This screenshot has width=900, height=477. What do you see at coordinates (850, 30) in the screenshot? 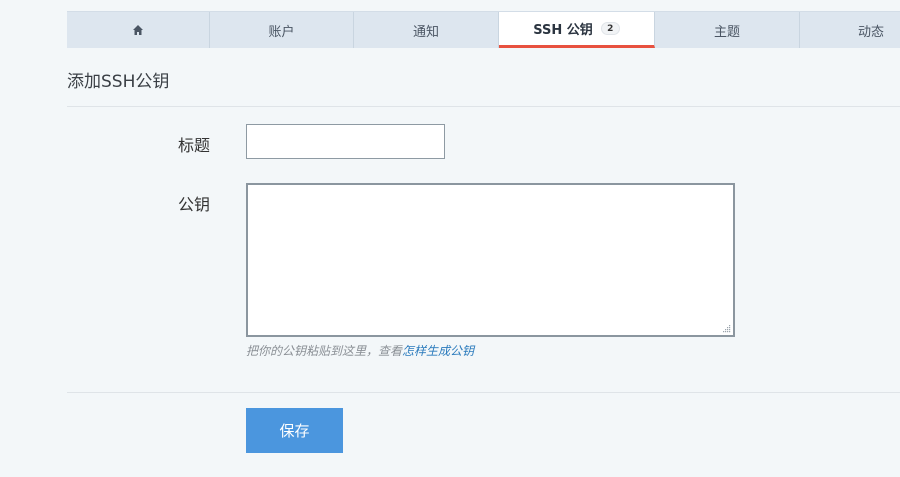
I see `tab-activity: 动态` at bounding box center [850, 30].